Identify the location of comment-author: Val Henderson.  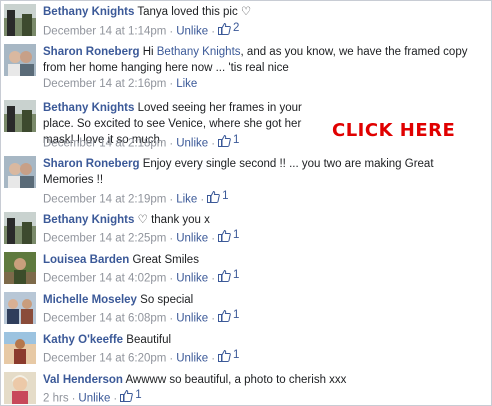
(83, 380).